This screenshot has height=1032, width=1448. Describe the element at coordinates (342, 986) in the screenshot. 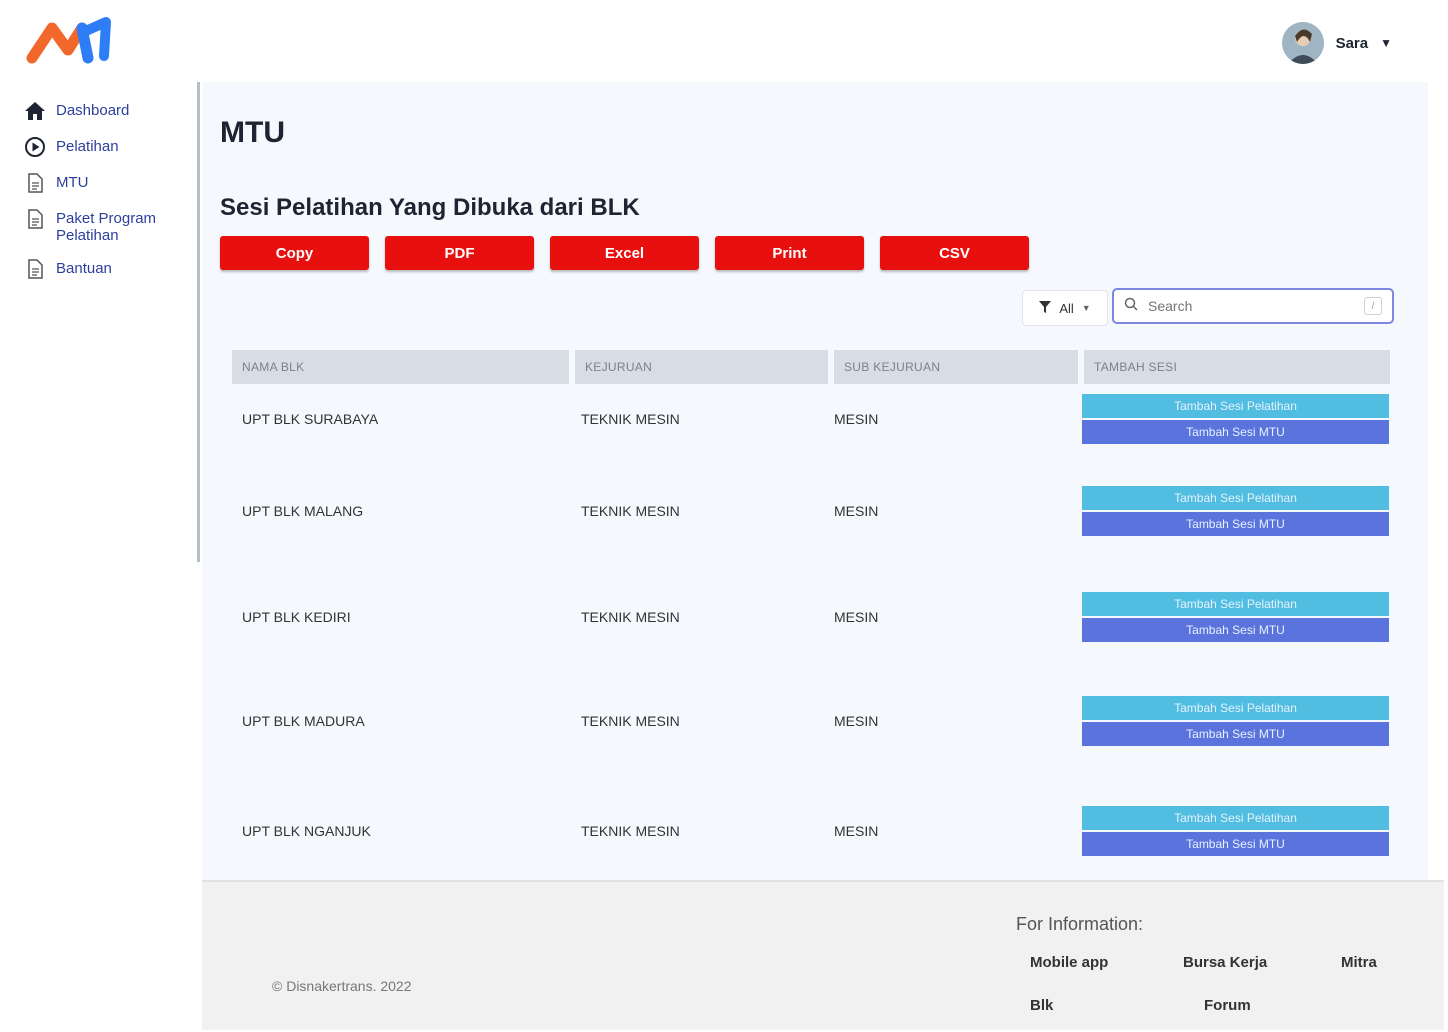

I see `copyright-text: © Disnakertrans. 2022` at that location.